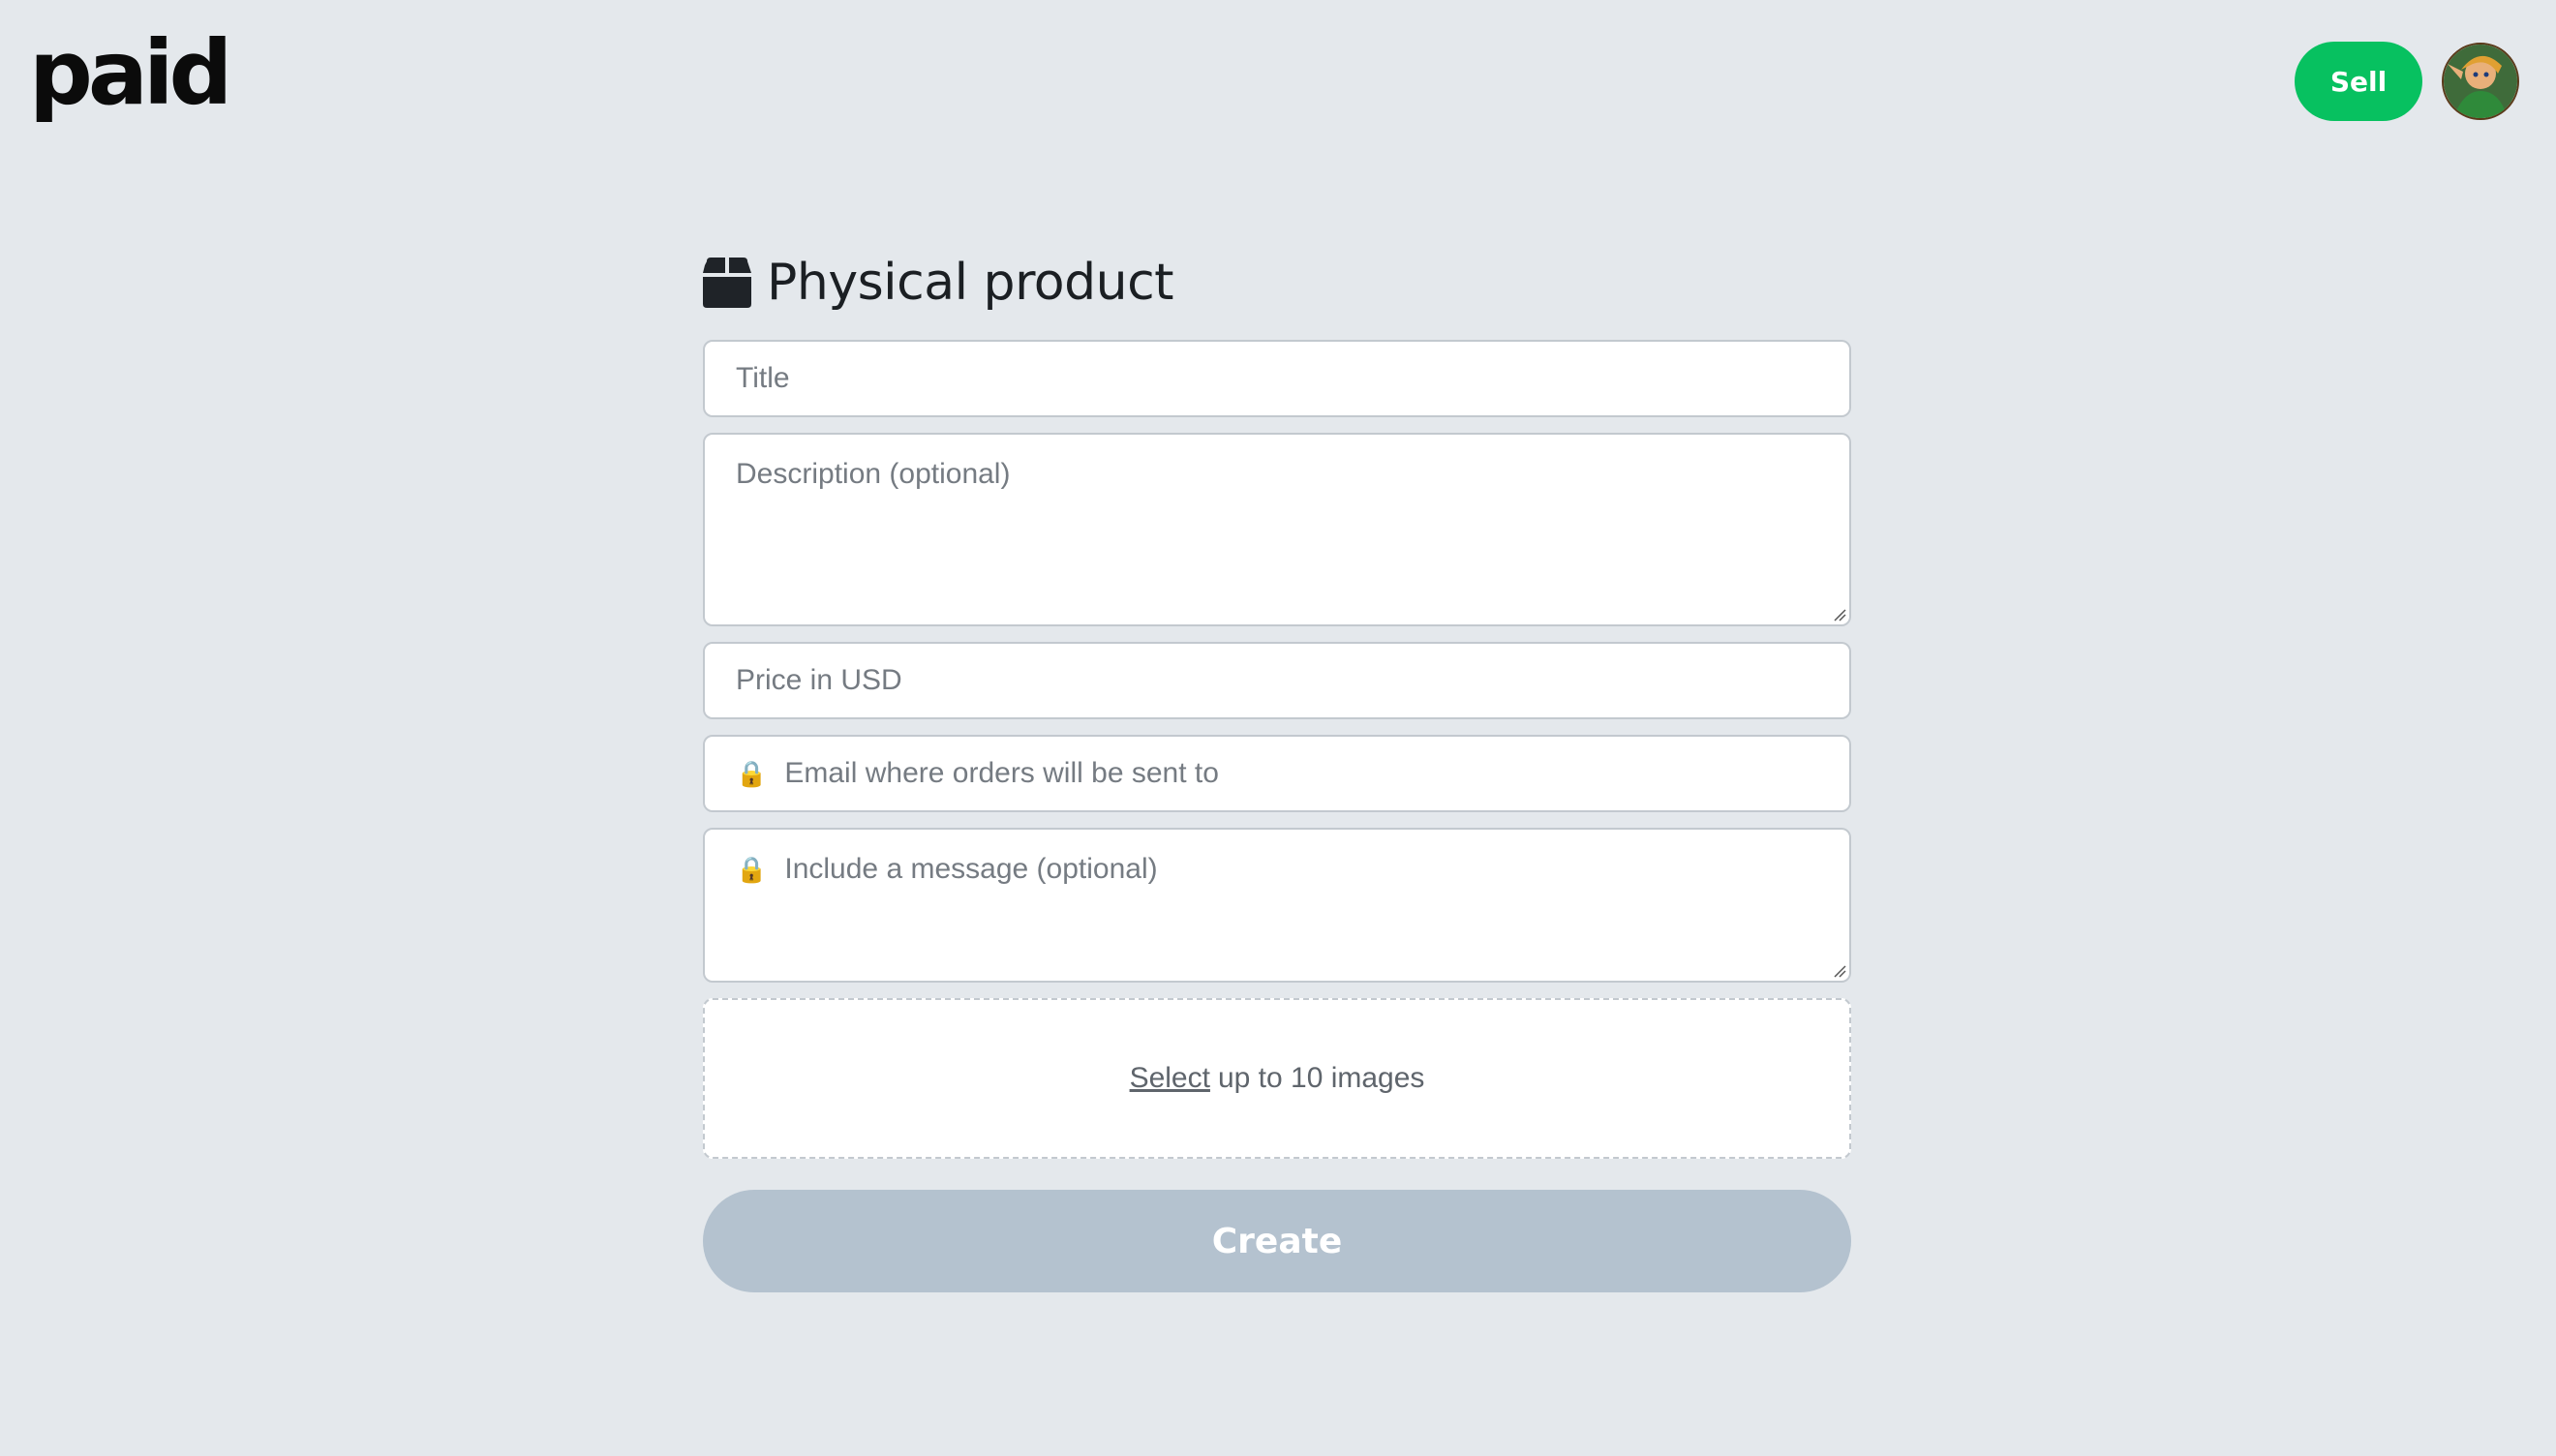 This screenshot has width=2556, height=1456. What do you see at coordinates (727, 283) in the screenshot?
I see `box-icon` at bounding box center [727, 283].